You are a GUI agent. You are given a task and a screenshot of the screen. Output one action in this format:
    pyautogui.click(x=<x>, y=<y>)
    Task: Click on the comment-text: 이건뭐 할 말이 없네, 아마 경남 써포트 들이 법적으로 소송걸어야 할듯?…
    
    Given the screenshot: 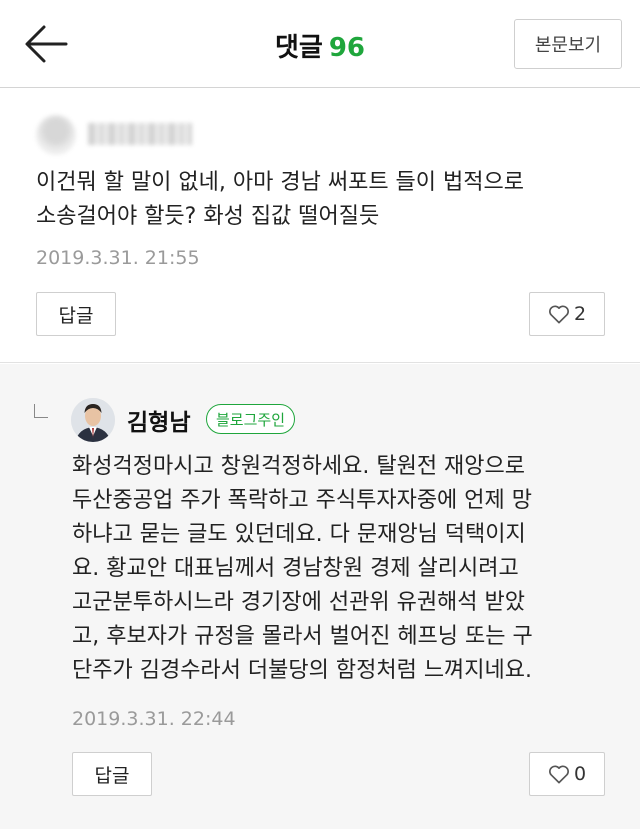 What is the action you would take?
    pyautogui.click(x=326, y=200)
    